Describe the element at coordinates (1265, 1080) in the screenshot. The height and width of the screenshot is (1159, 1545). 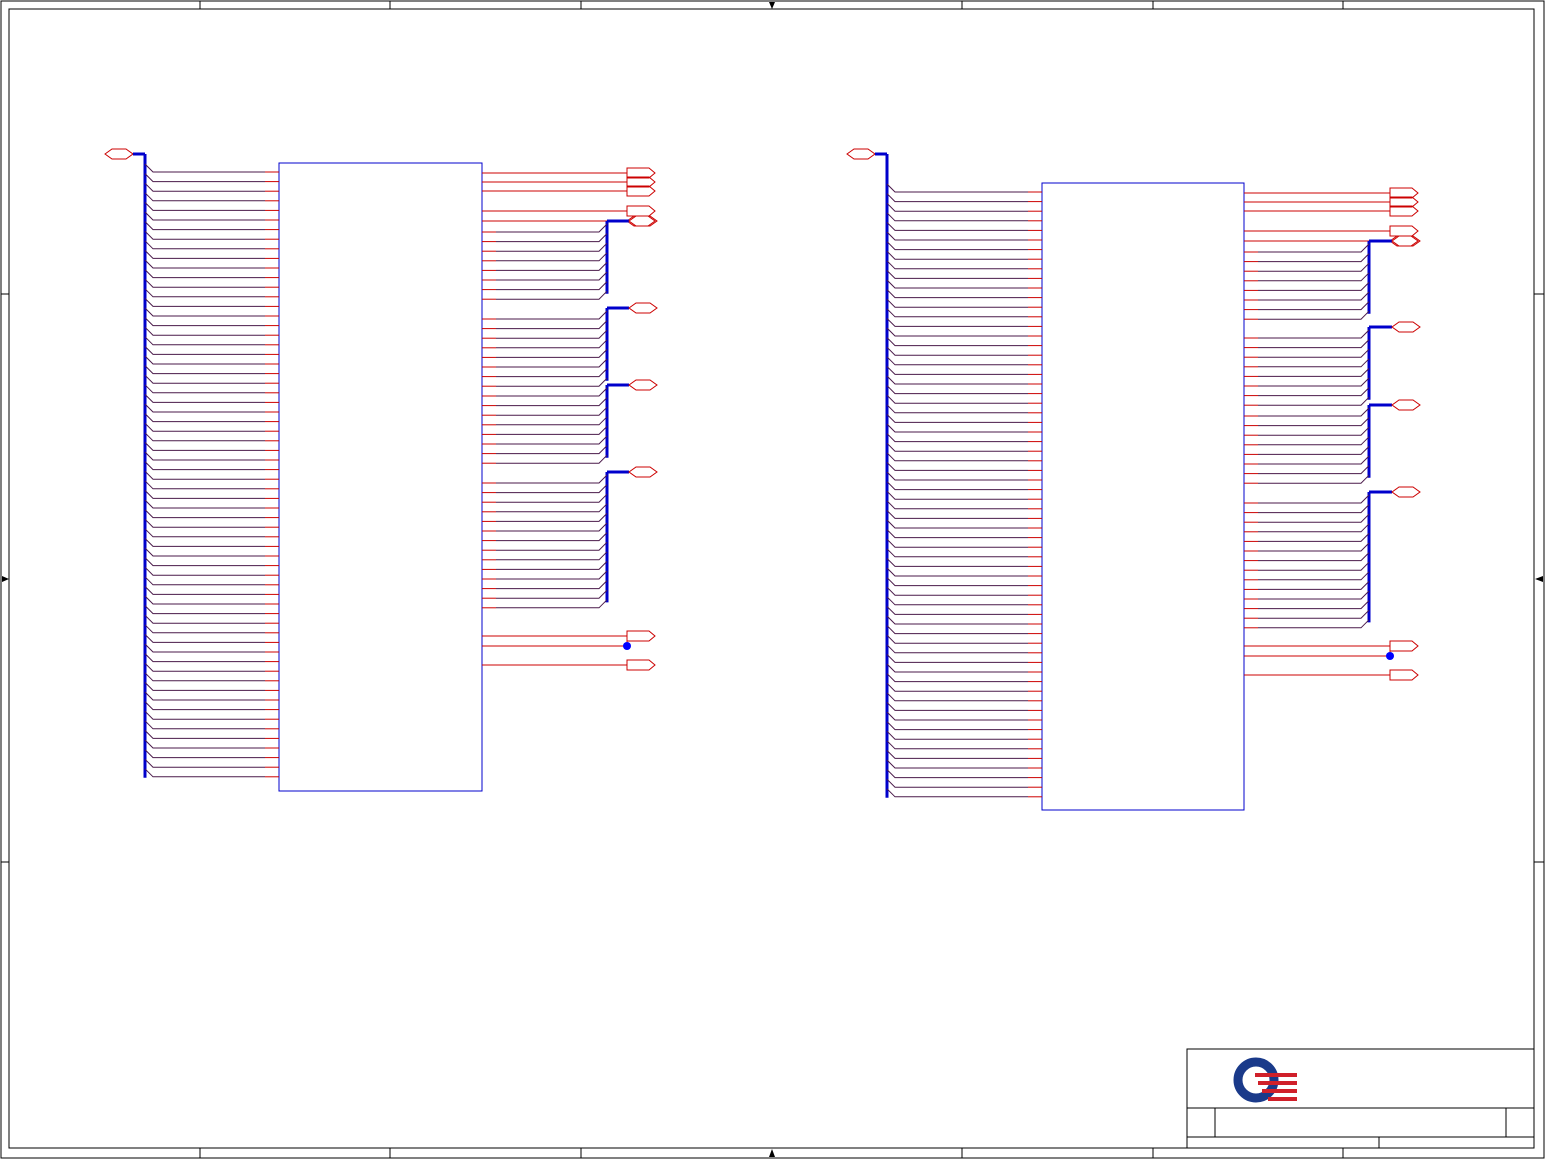
I see `company-logo` at that location.